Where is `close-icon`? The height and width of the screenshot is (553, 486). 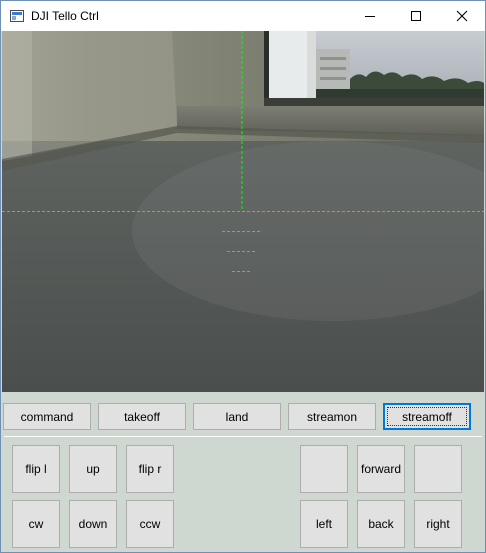 close-icon is located at coordinates (462, 16).